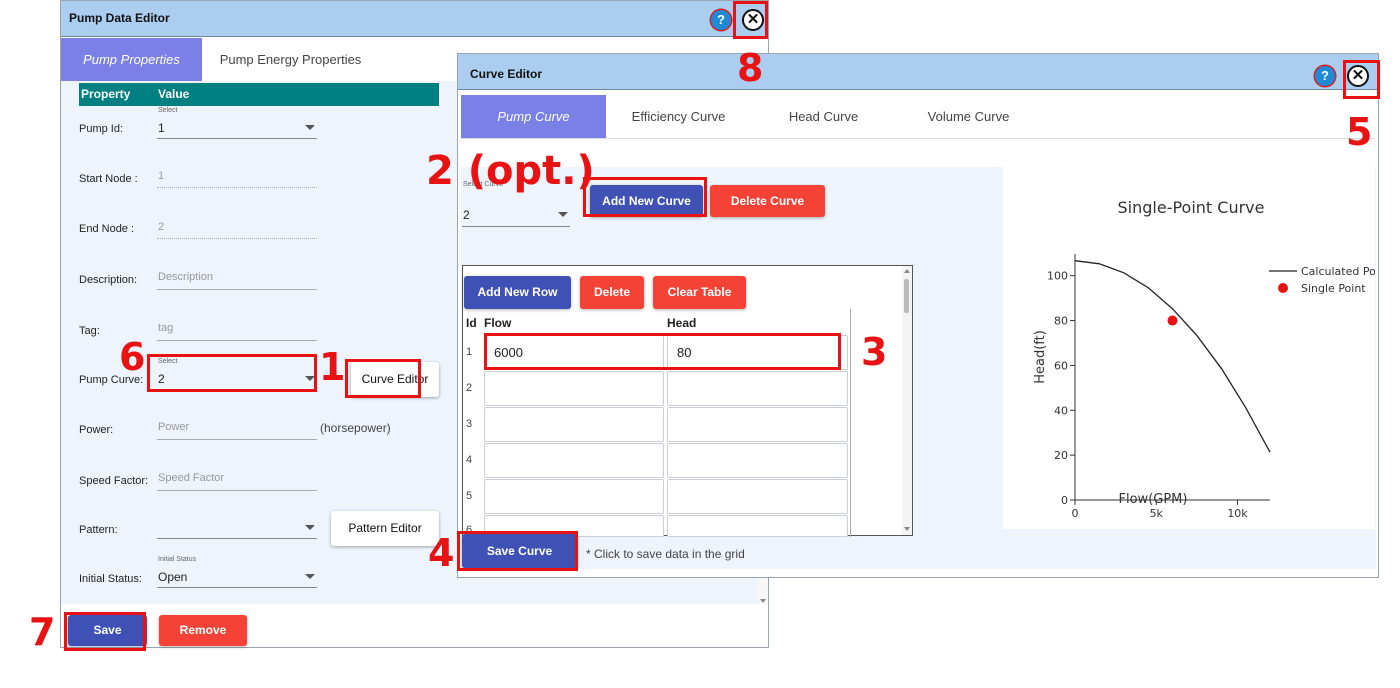 The width and height of the screenshot is (1400, 688). Describe the element at coordinates (114, 481) in the screenshot. I see `speed-factor-label: Speed Factor:` at that location.